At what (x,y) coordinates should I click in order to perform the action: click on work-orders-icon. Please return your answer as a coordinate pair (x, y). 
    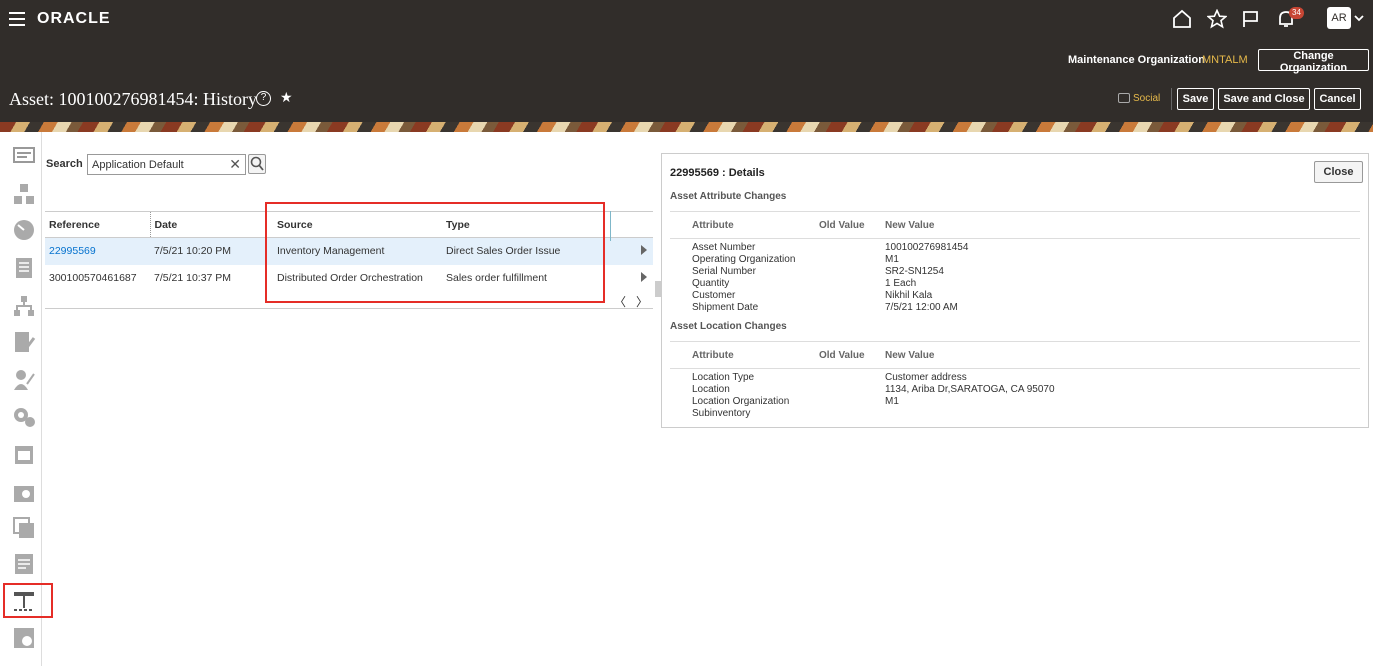
    Looking at the image, I should click on (24, 380).